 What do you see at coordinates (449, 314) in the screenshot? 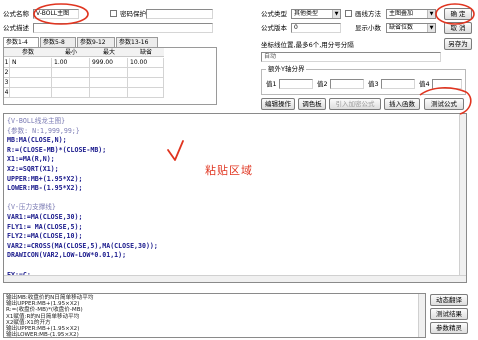
I see `test-result-button: 测试结果` at bounding box center [449, 314].